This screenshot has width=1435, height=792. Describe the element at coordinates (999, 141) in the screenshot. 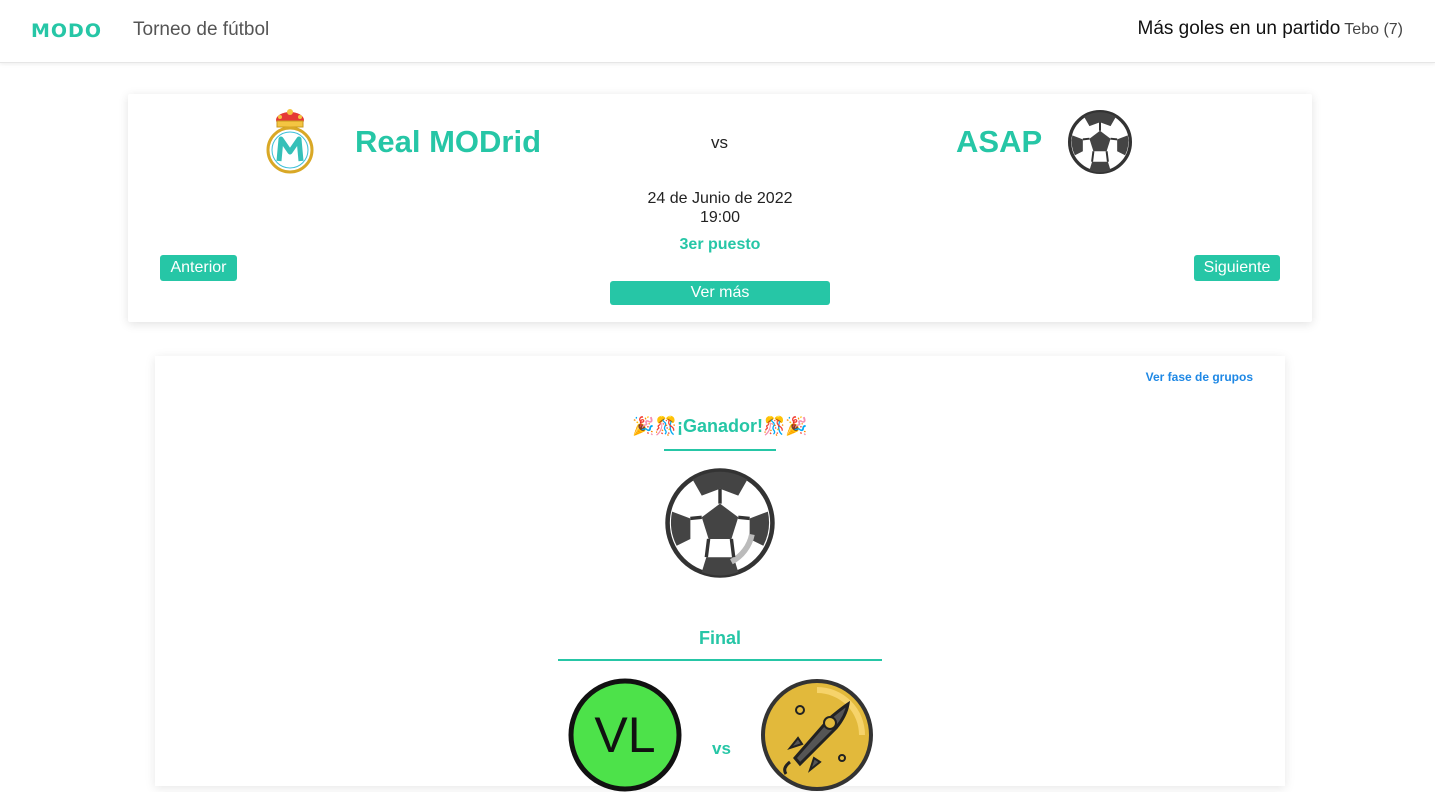

I see `away-team-name: ASAP` at that location.